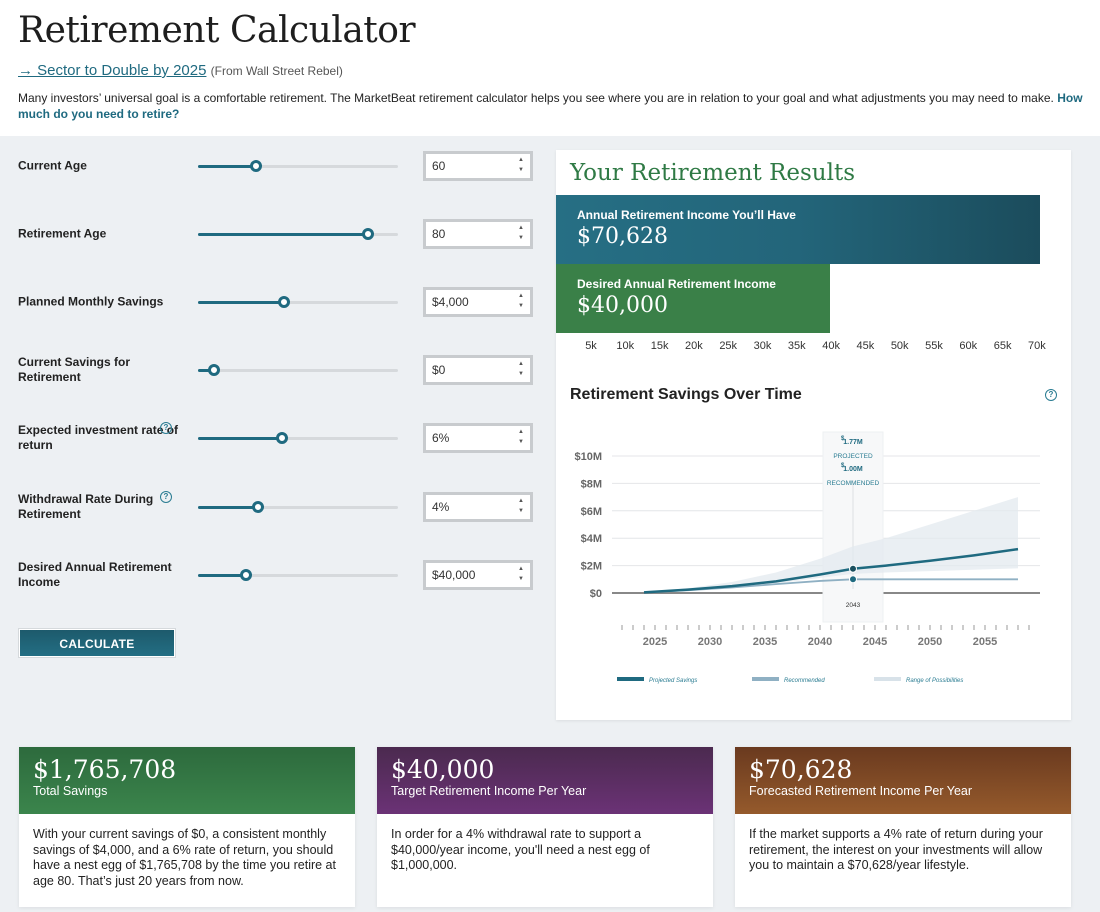  What do you see at coordinates (693, 298) in the screenshot?
I see `income-desired-bar: Desired Annual Retirement Income $40,000` at bounding box center [693, 298].